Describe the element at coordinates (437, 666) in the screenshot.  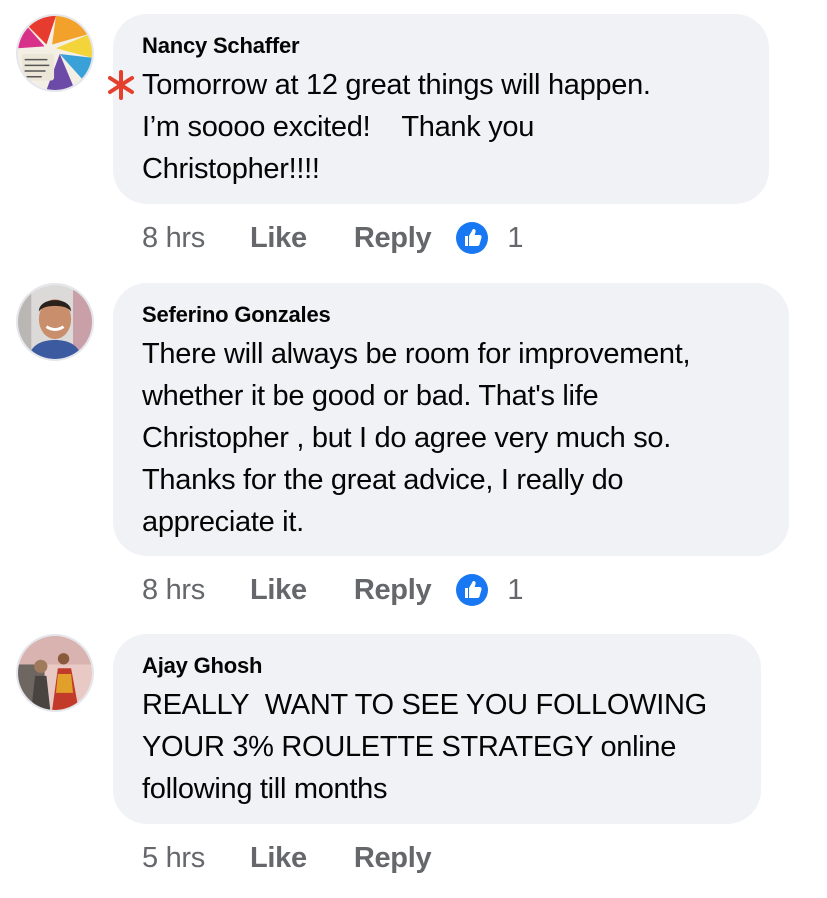
I see `comment-author: Ajay Ghosh` at that location.